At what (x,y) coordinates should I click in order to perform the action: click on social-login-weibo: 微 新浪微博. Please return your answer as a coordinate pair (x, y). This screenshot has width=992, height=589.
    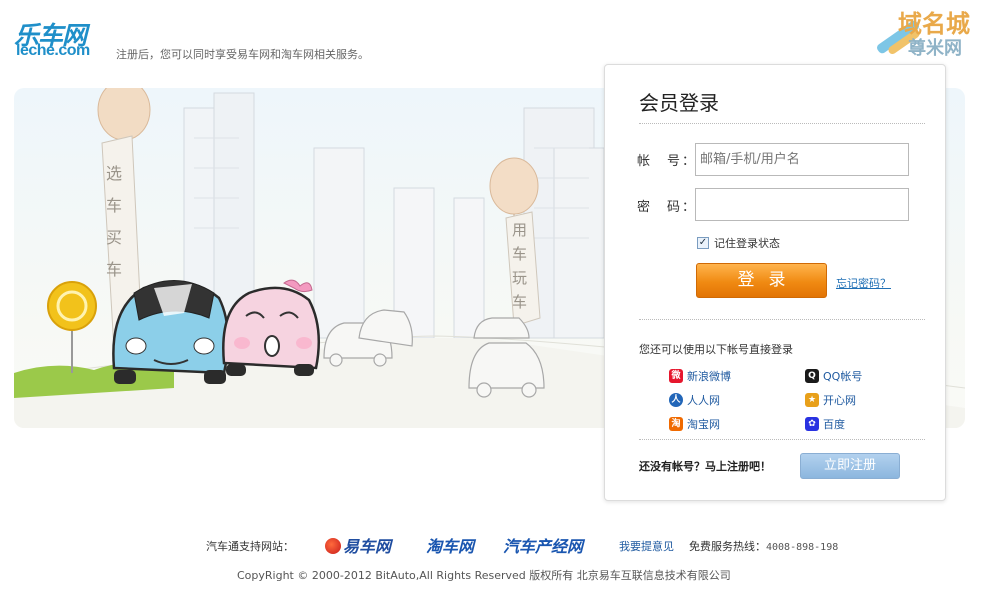
    Looking at the image, I should click on (700, 376).